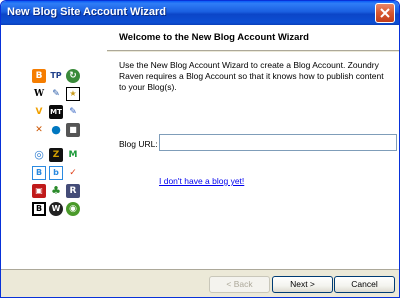 The image size is (400, 298). What do you see at coordinates (56, 190) in the screenshot?
I see `tree-icon: ♣` at bounding box center [56, 190].